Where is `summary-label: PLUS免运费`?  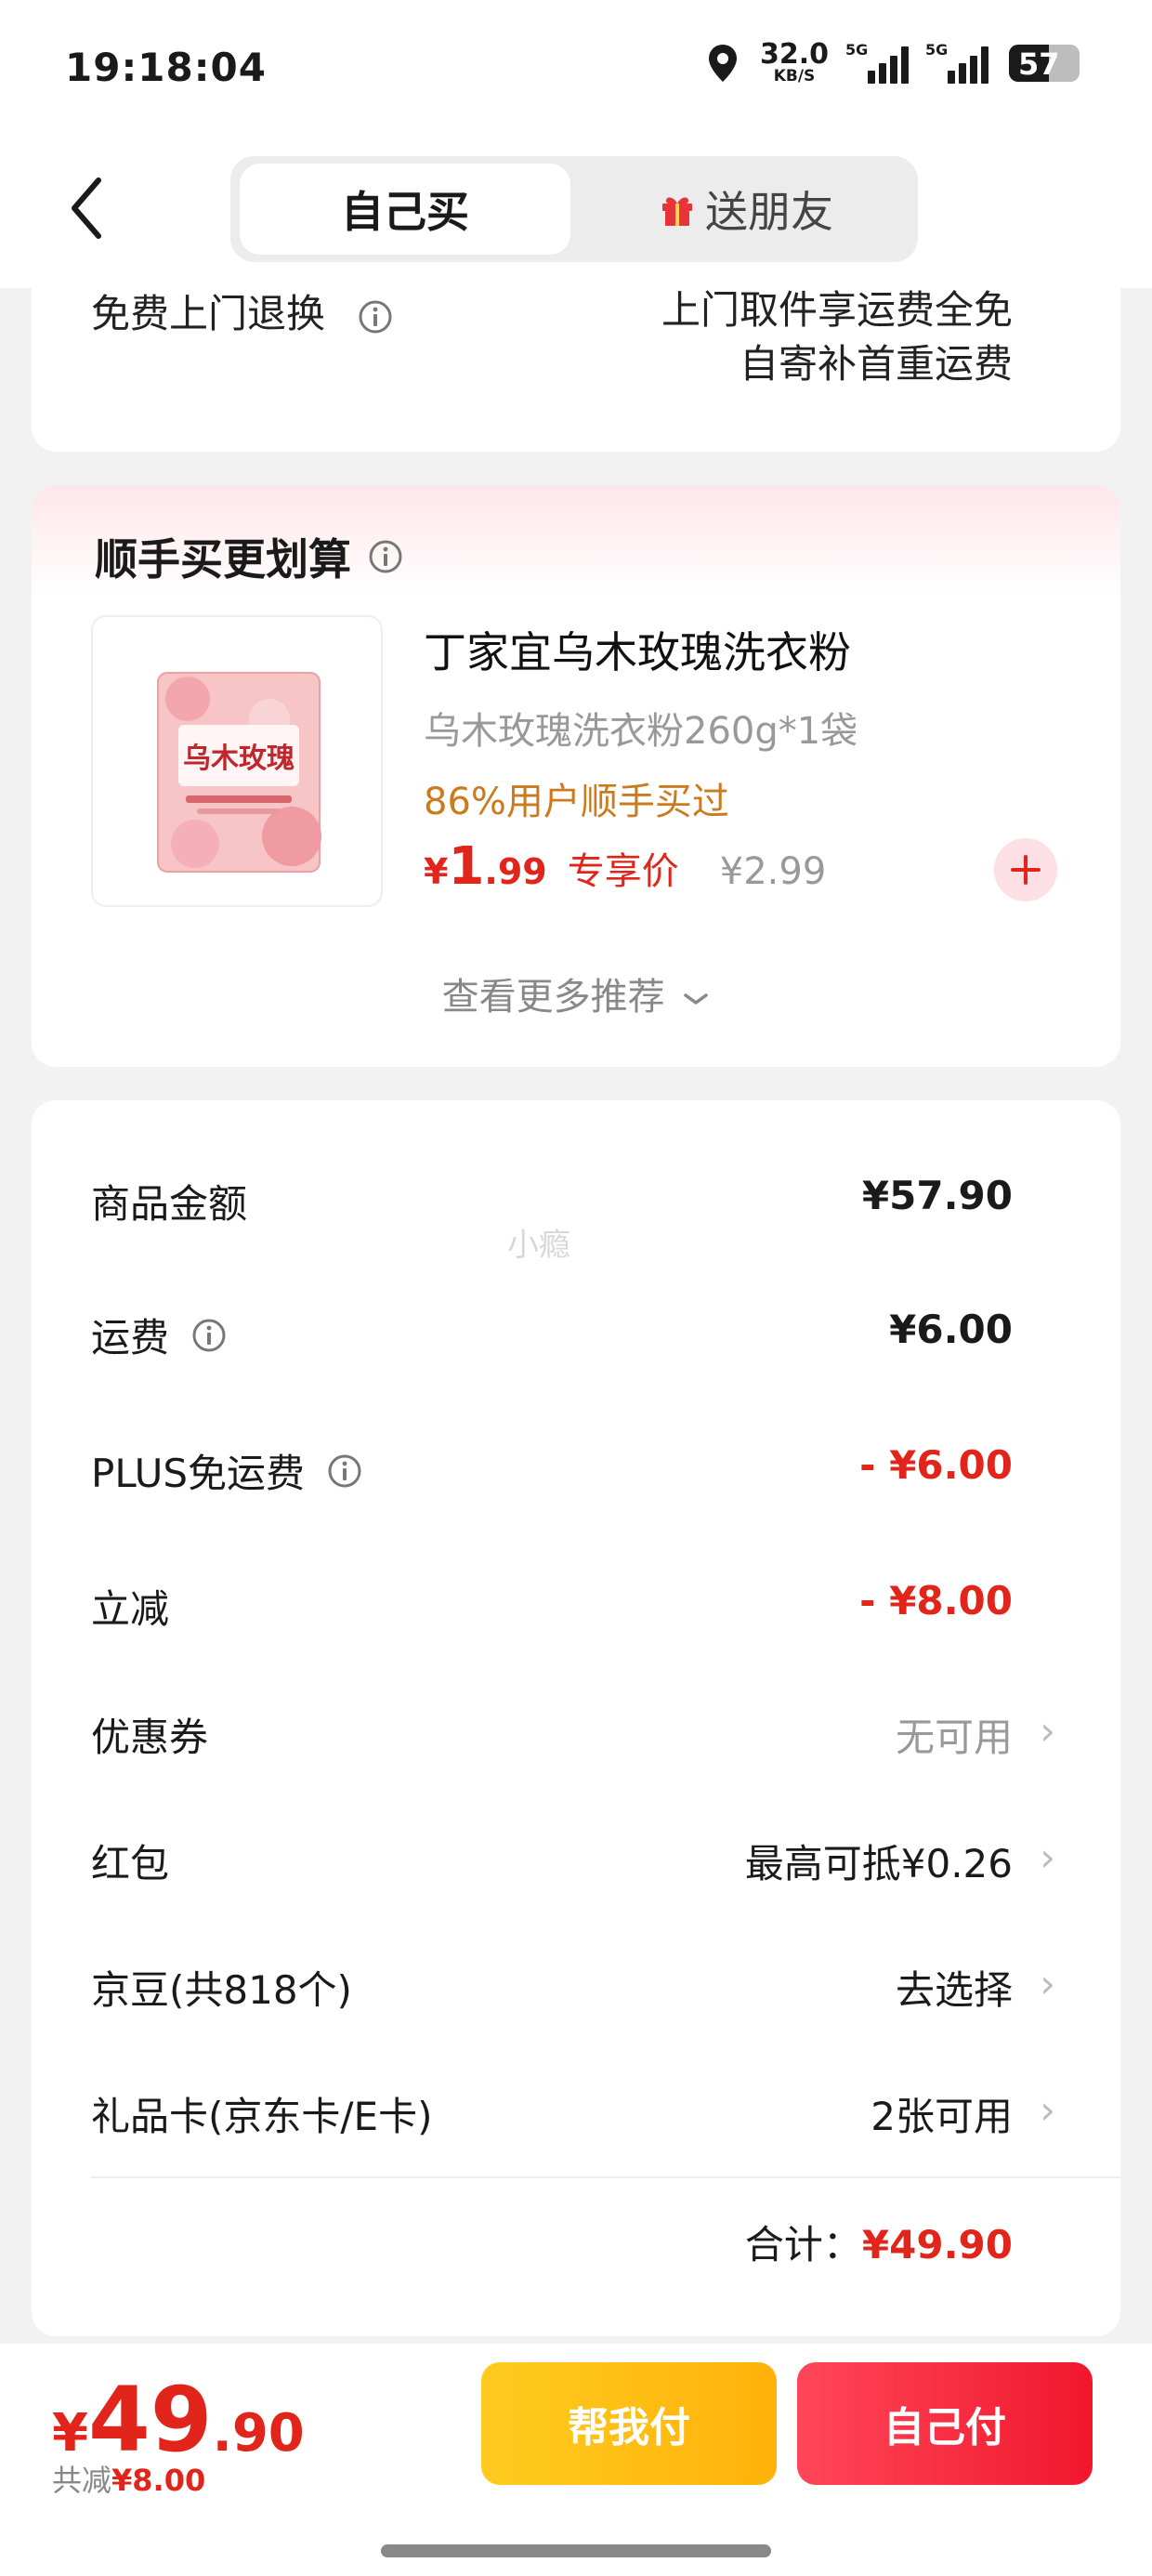
summary-label: PLUS免运费 is located at coordinates (198, 1473).